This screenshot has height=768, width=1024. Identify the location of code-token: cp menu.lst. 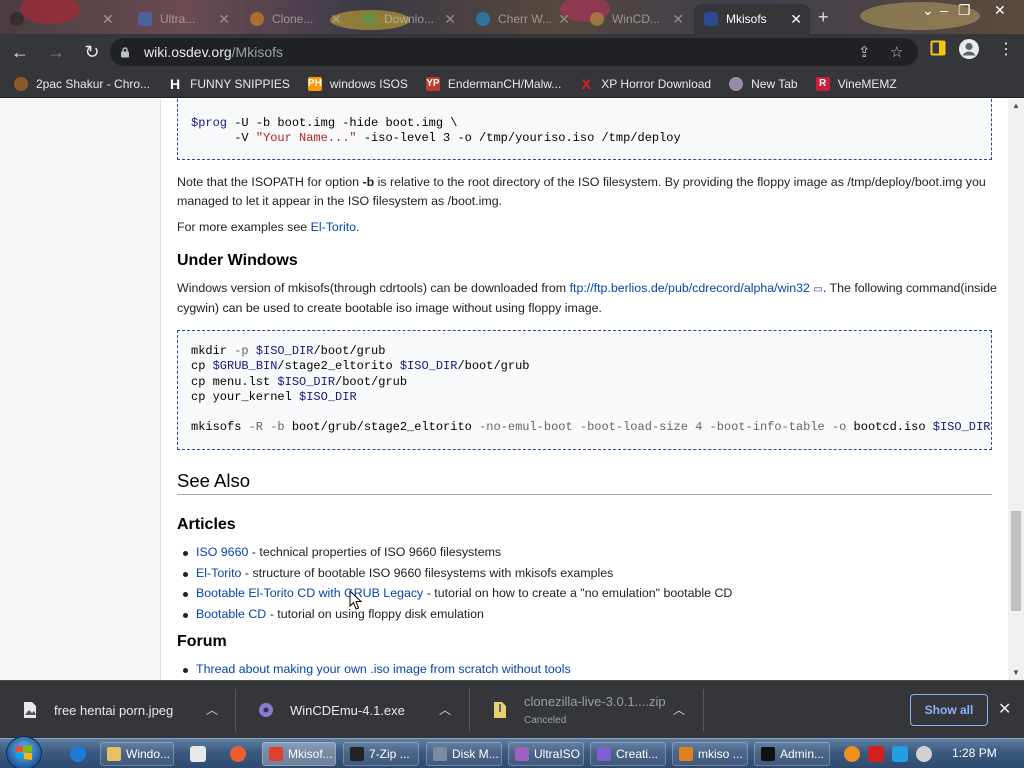
(234, 381).